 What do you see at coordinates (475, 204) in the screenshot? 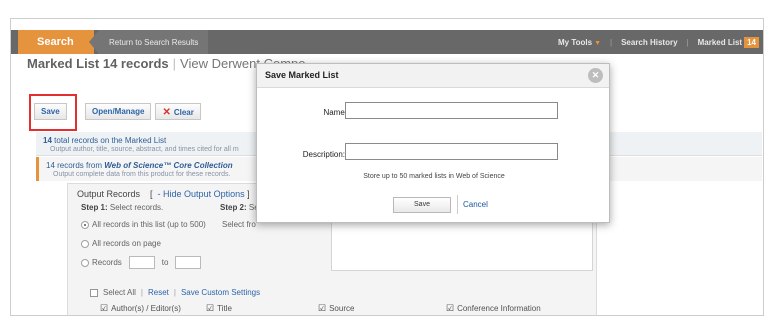
I see `dialog-cancel-link: Cancel` at bounding box center [475, 204].